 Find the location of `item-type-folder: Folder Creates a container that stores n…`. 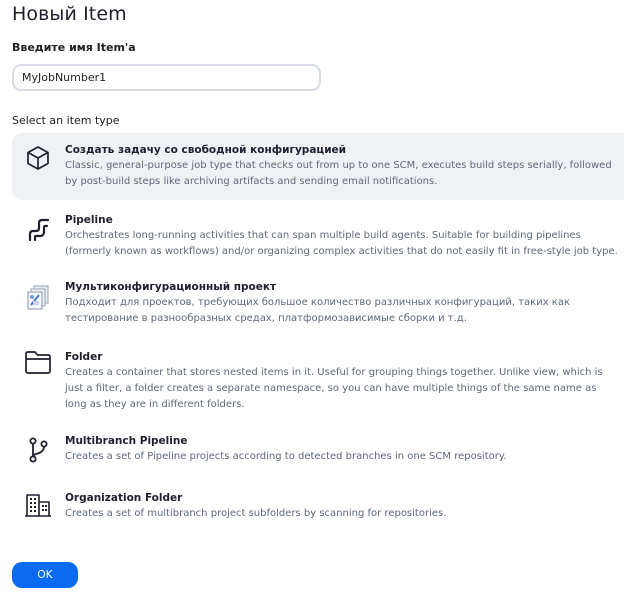

item-type-folder: Folder Creates a container that stores n… is located at coordinates (318, 381).